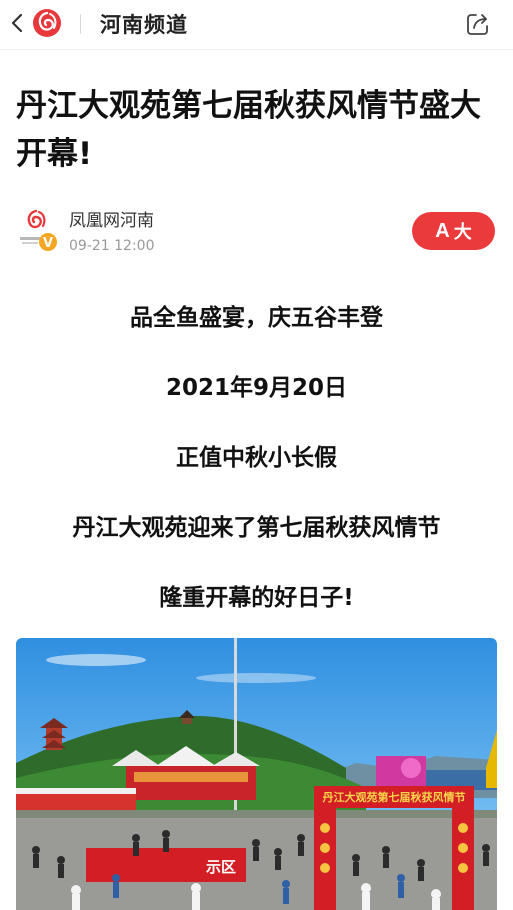 This screenshot has width=513, height=910. I want to click on author-avatar: V, so click(38, 229).